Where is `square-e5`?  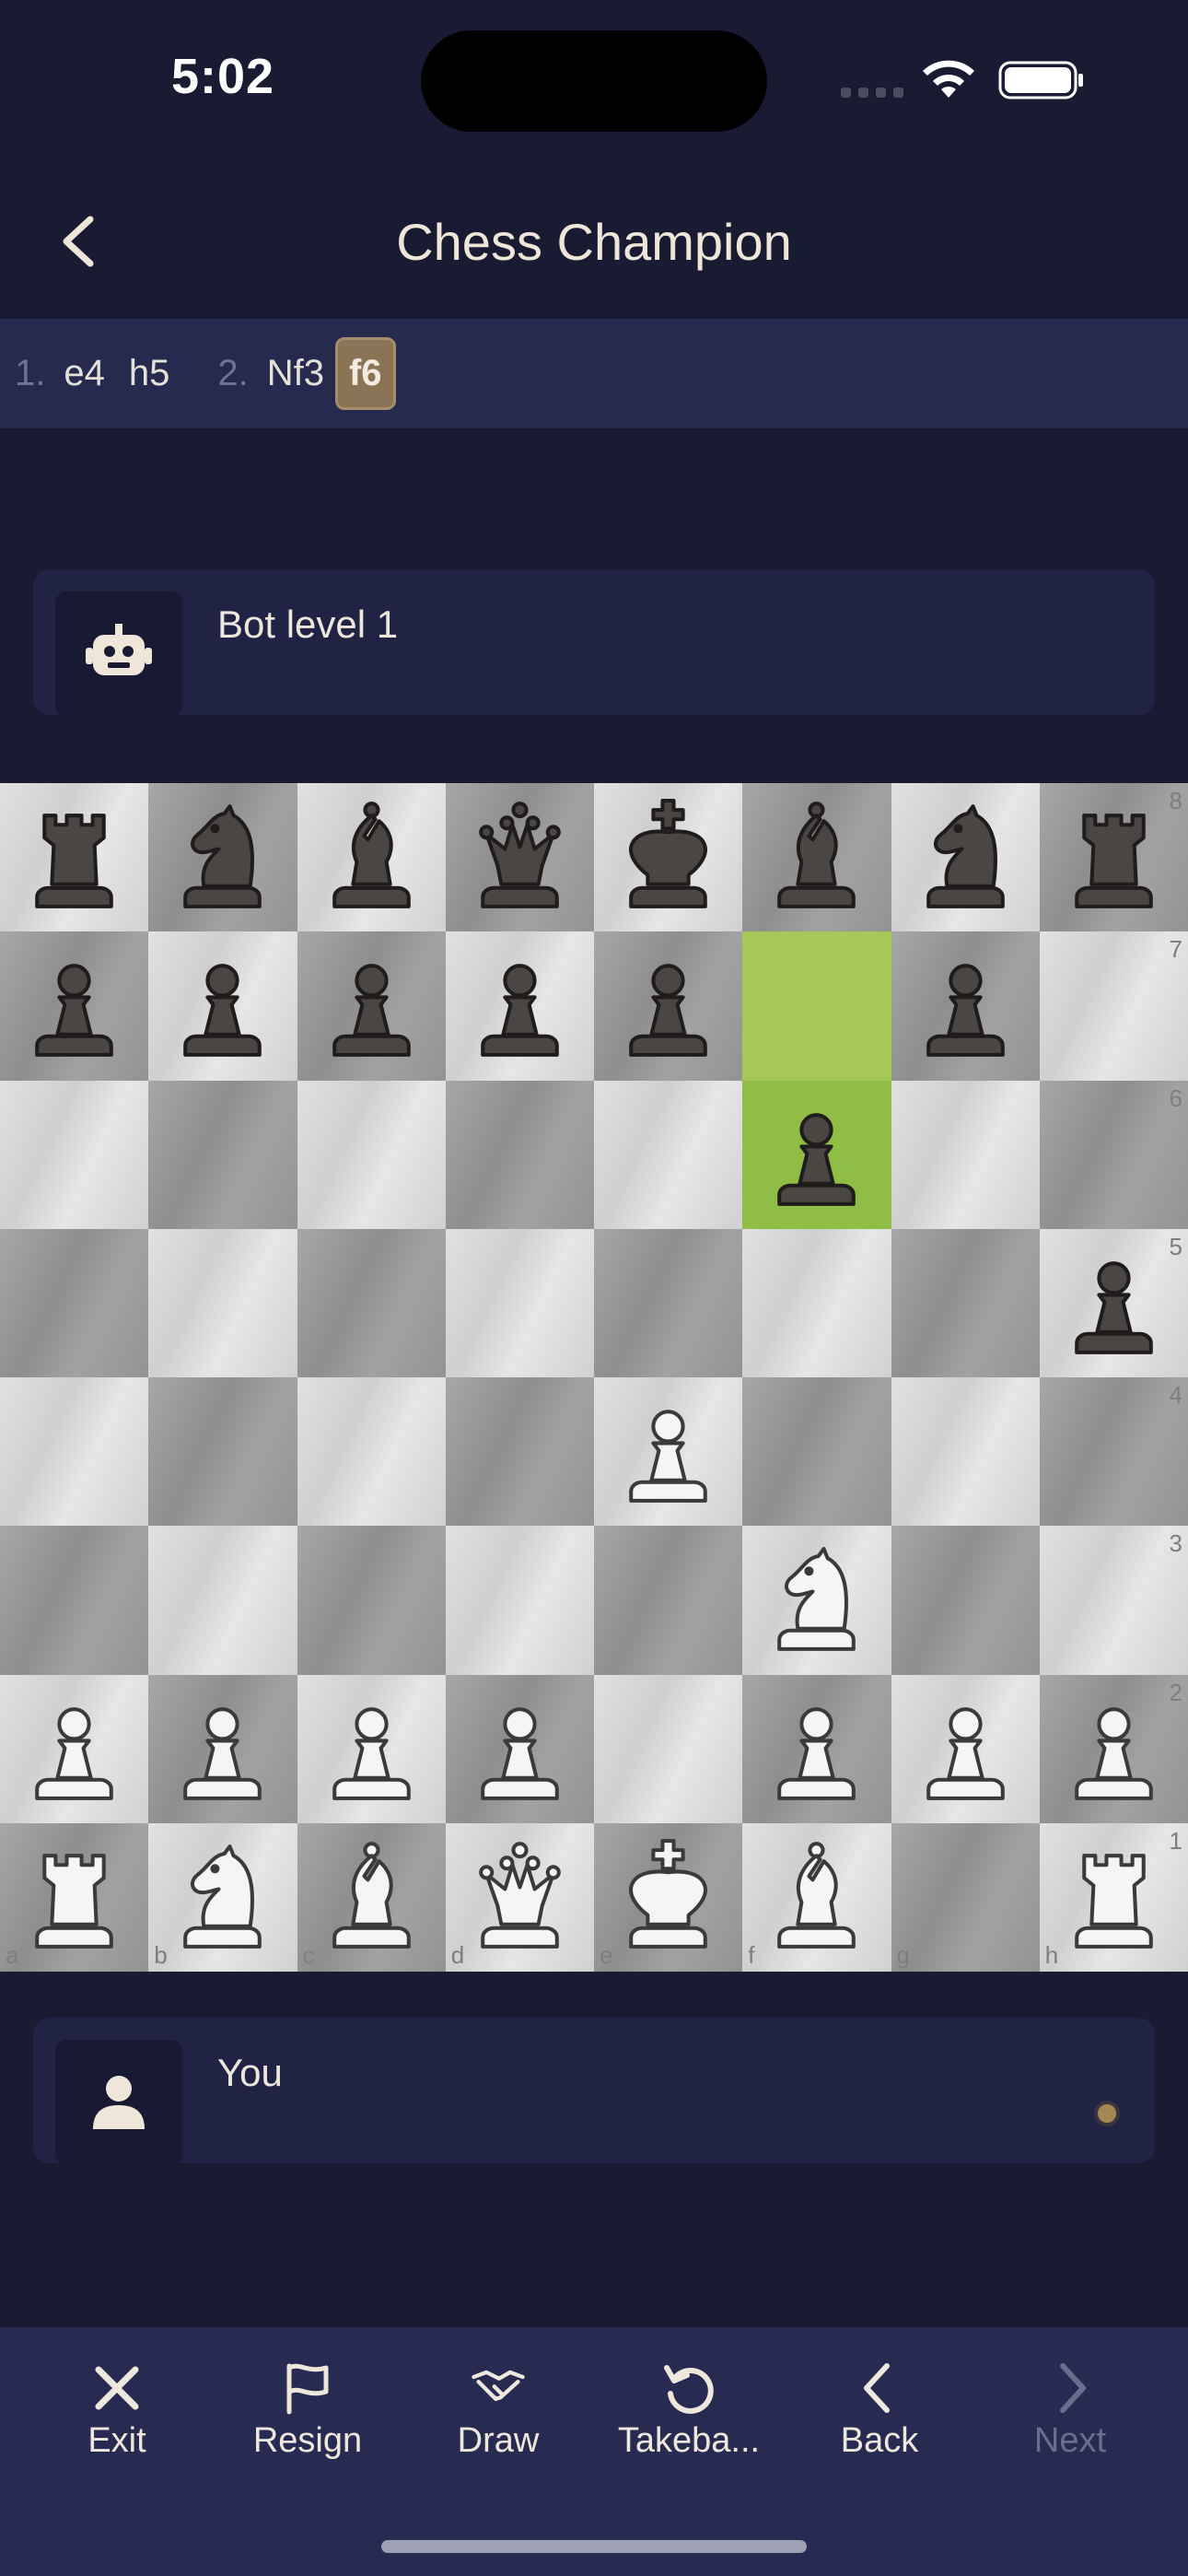
square-e5 is located at coordinates (668, 1302).